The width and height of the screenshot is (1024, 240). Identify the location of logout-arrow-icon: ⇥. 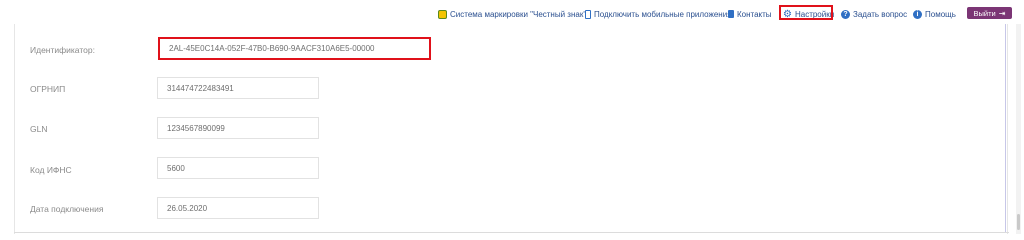
(1002, 13).